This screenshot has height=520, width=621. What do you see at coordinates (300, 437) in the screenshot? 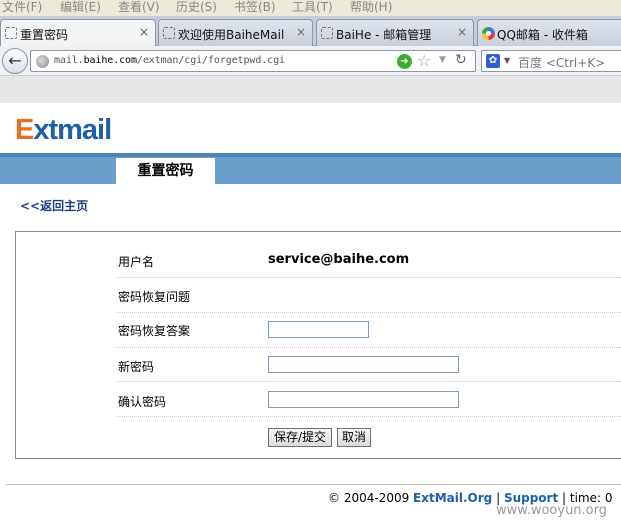
I see `save-submit-button: 保存/提交` at bounding box center [300, 437].